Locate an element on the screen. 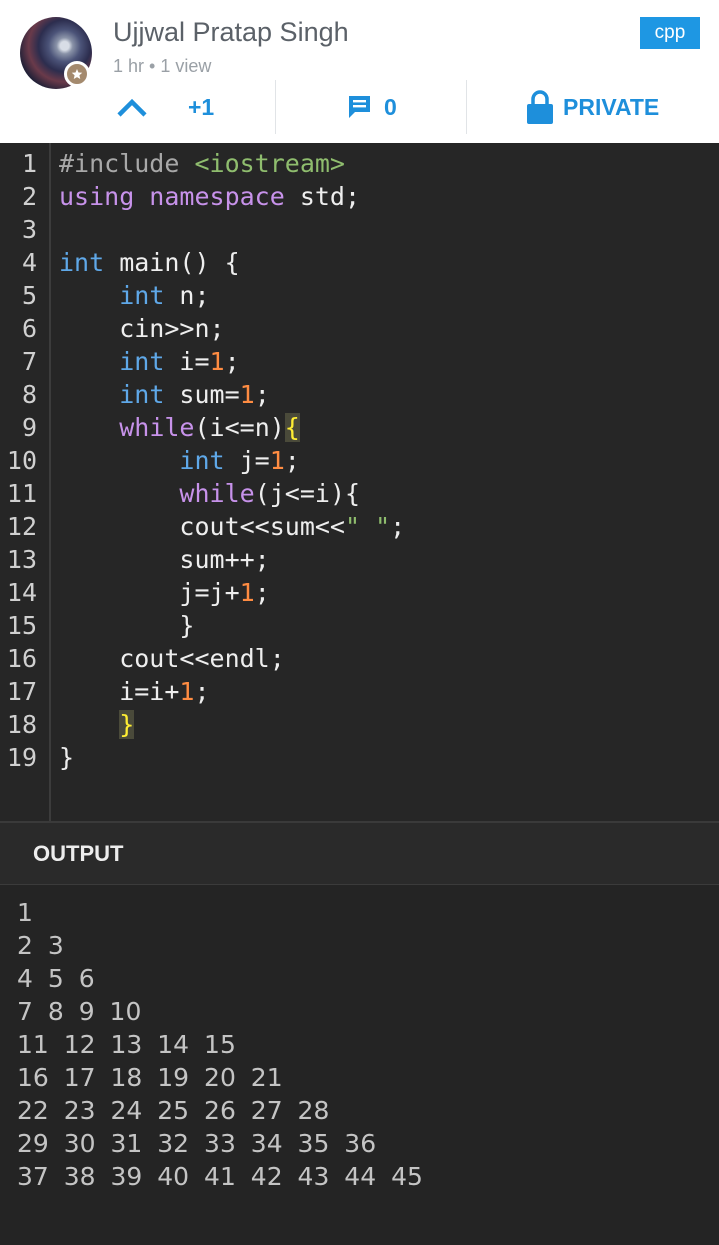 This screenshot has width=719, height=1245. language-badge: cpp is located at coordinates (670, 33).